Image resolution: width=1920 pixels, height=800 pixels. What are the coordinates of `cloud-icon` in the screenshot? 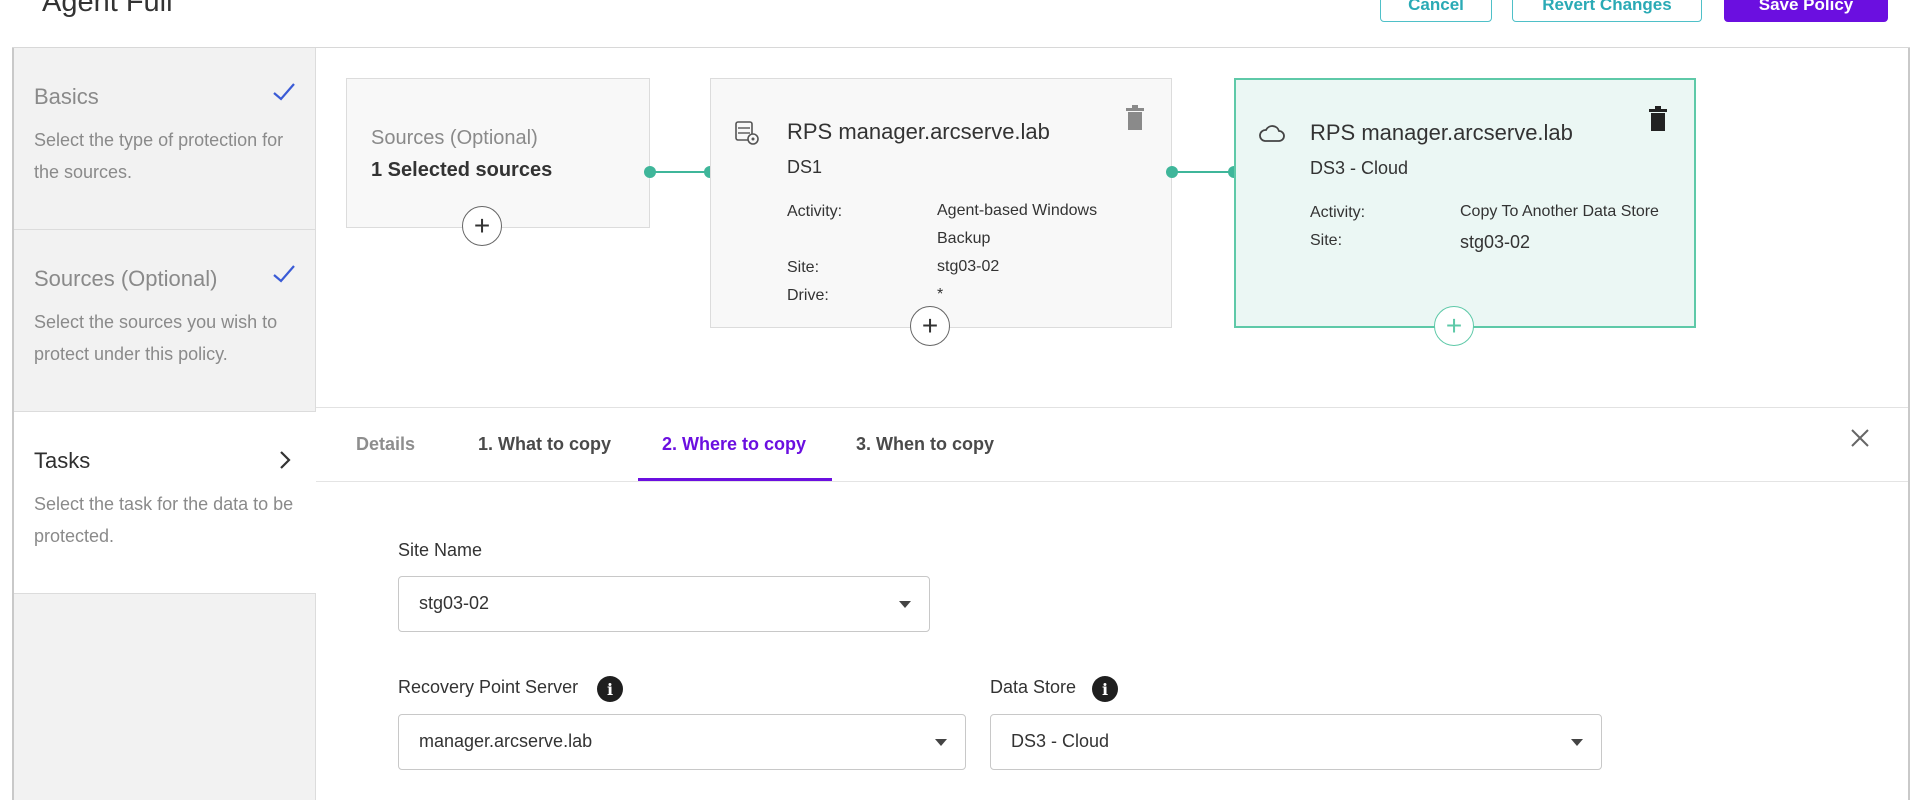 It's located at (1272, 133).